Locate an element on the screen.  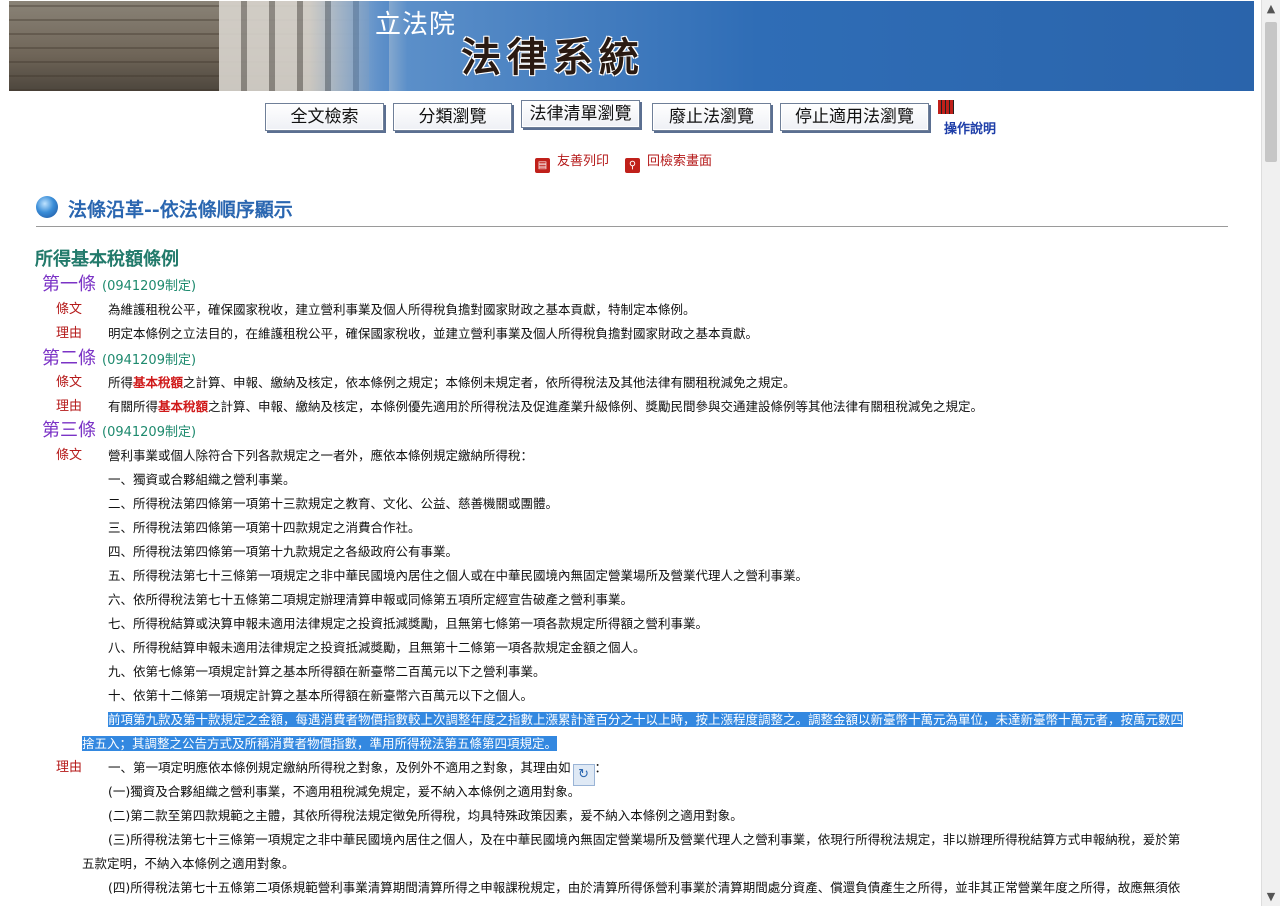
back-to-search-label: 回檢索畫面 is located at coordinates (680, 161).